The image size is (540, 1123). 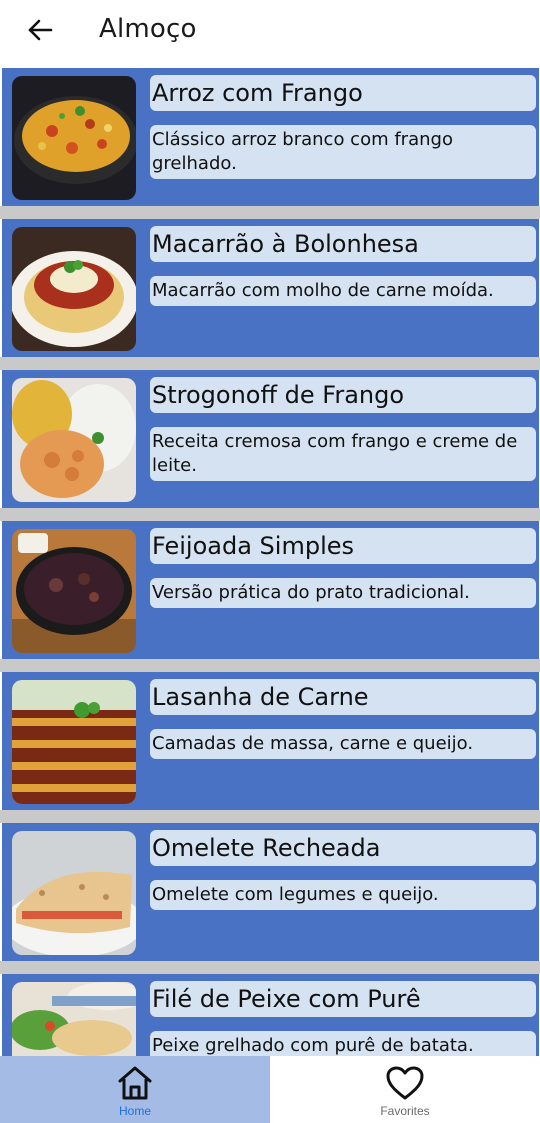 I want to click on nav-home: Home, so click(x=135, y=1089).